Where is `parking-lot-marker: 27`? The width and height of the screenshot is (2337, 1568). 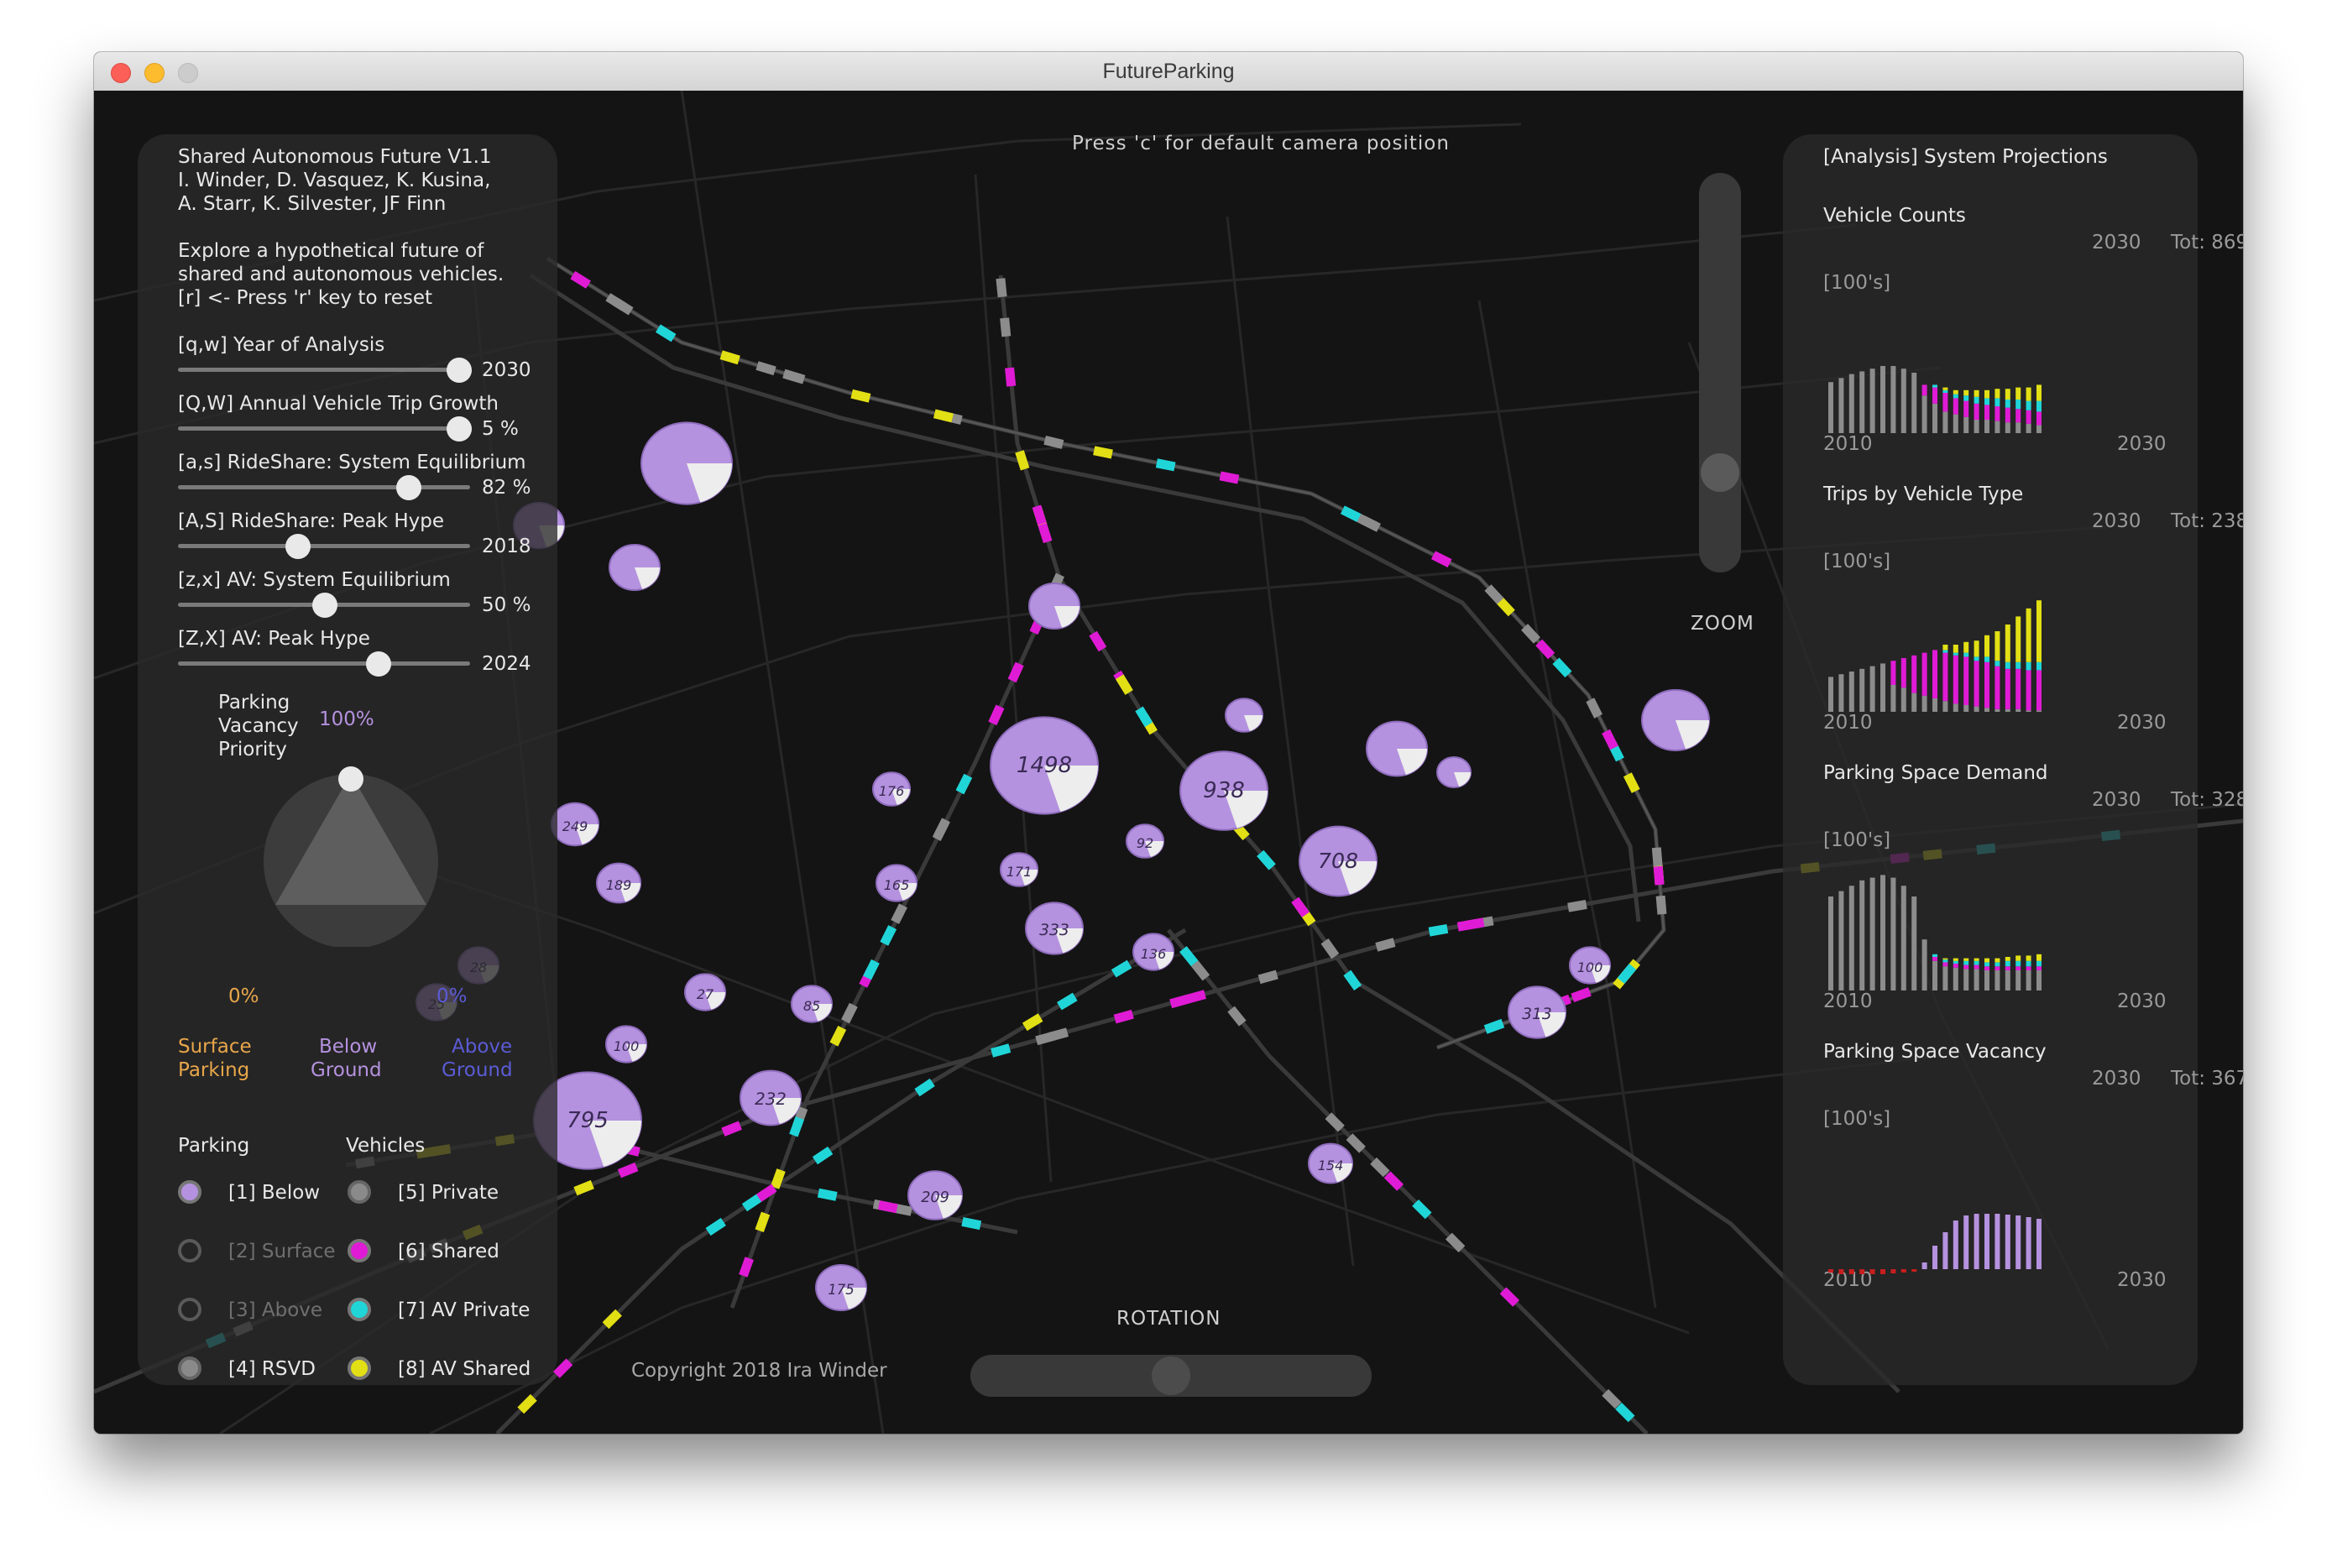 parking-lot-marker: 27 is located at coordinates (705, 992).